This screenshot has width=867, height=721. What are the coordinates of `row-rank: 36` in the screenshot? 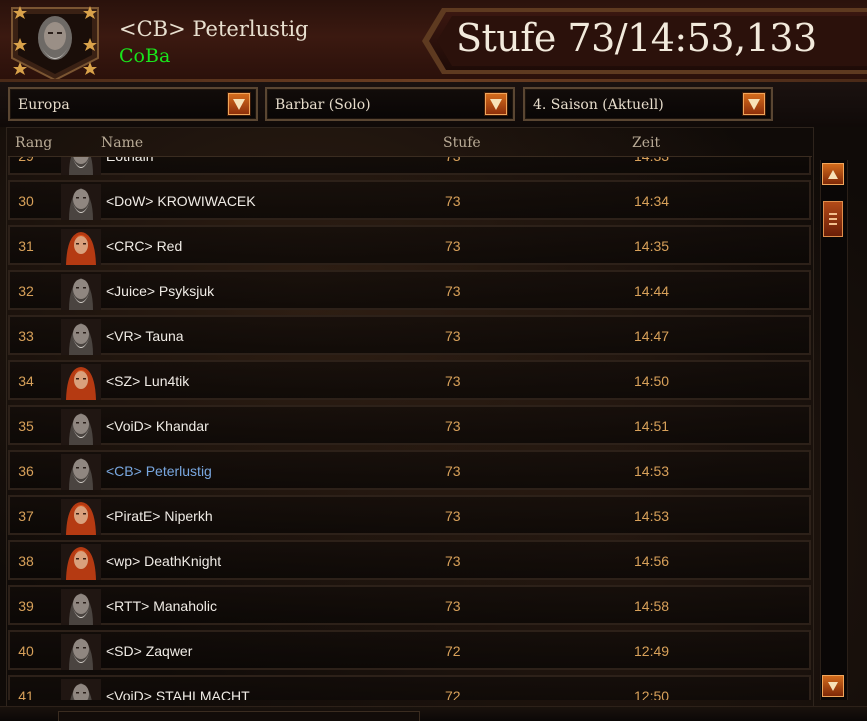 It's located at (26, 471).